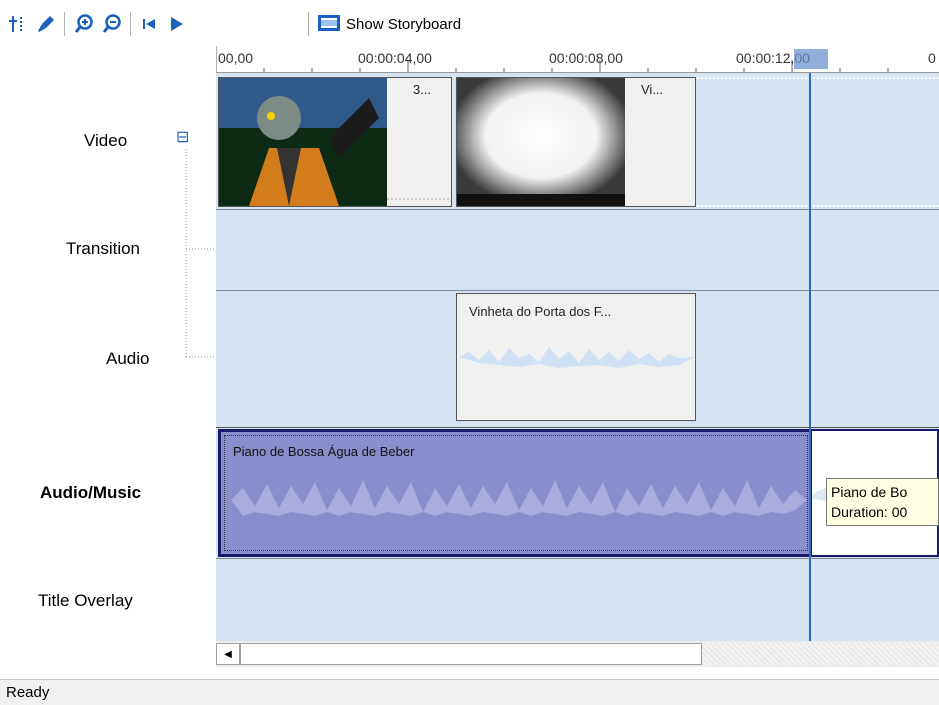 The height and width of the screenshot is (705, 939). What do you see at coordinates (128, 358) in the screenshot?
I see `track-label-audio: Audio` at bounding box center [128, 358].